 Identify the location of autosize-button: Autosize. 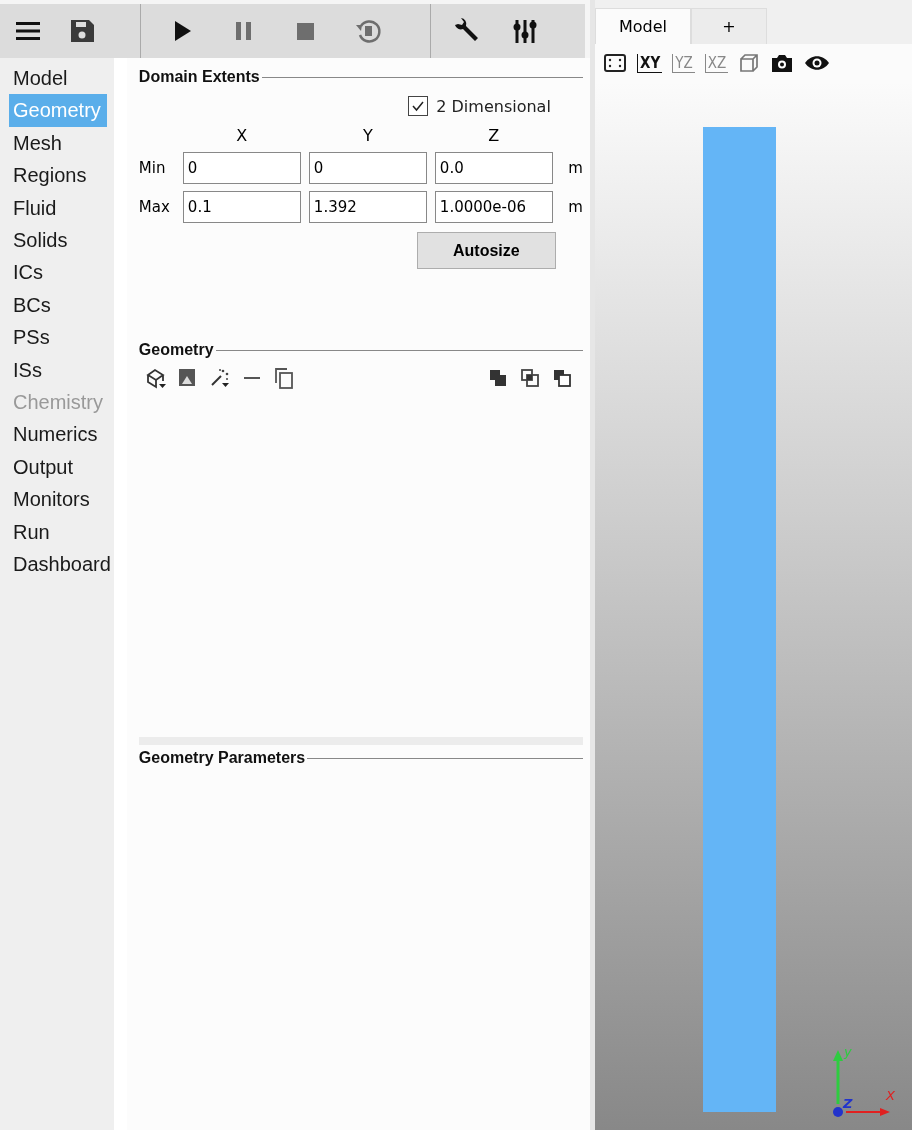
(486, 250).